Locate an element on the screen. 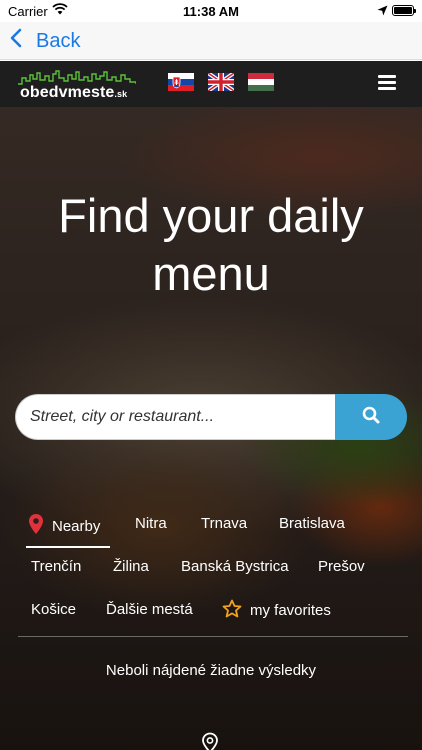 The height and width of the screenshot is (750, 422). navigation-bar: Back is located at coordinates (211, 41).